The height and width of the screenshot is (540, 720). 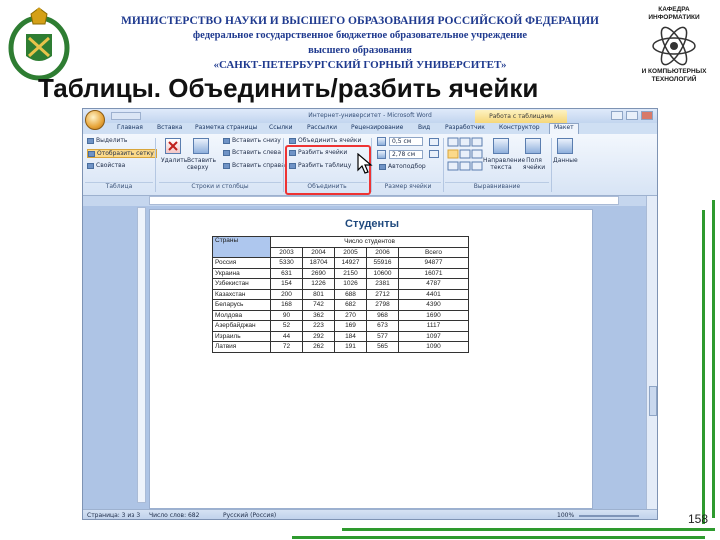 What do you see at coordinates (252, 152) in the screenshot?
I see `insert-left-button: Вставить слева` at bounding box center [252, 152].